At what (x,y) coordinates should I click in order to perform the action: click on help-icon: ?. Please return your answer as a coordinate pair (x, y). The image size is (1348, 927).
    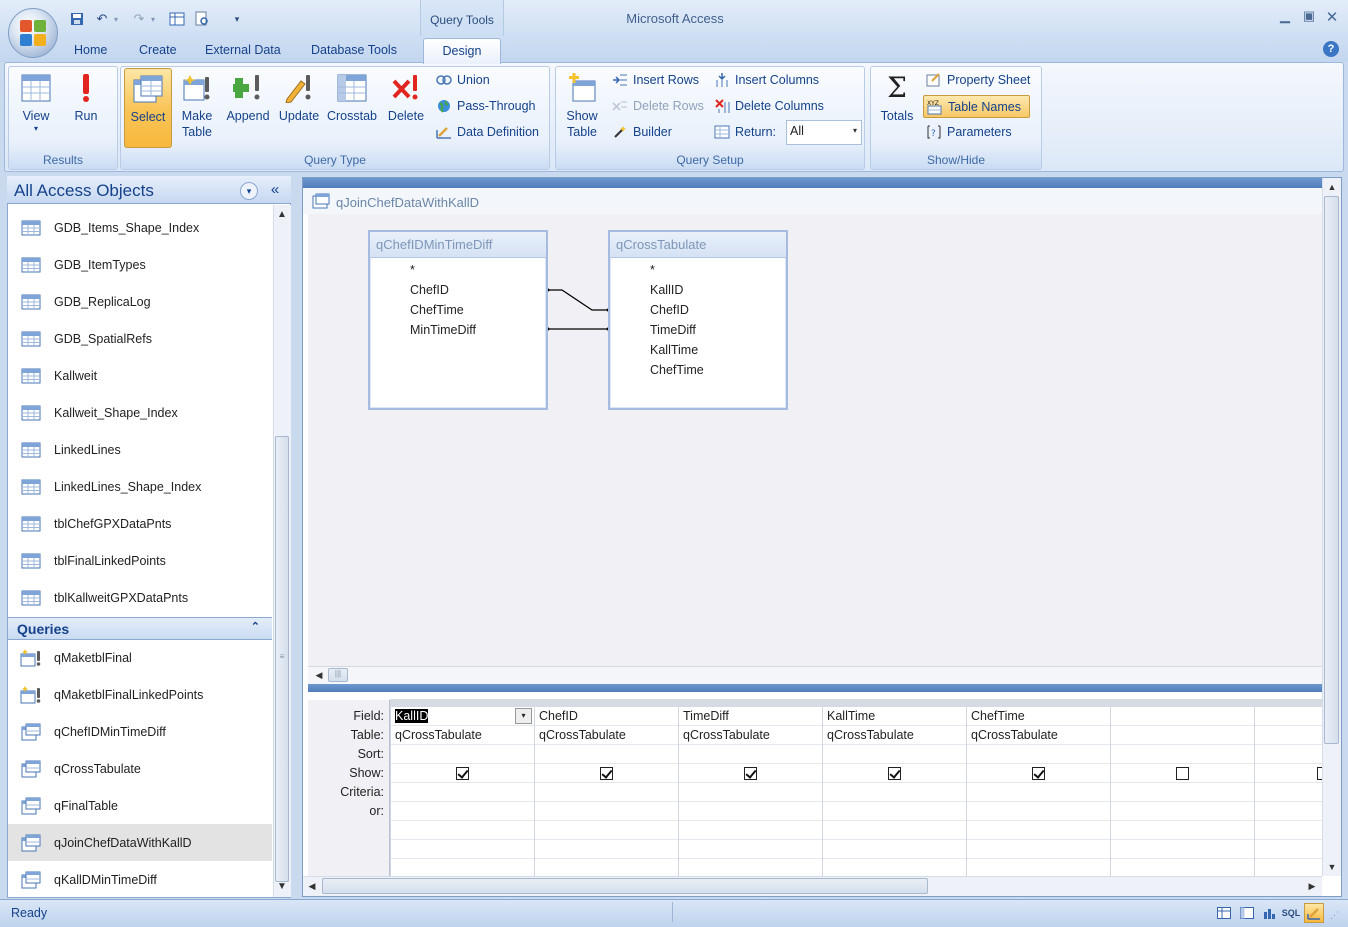
    Looking at the image, I should click on (1331, 49).